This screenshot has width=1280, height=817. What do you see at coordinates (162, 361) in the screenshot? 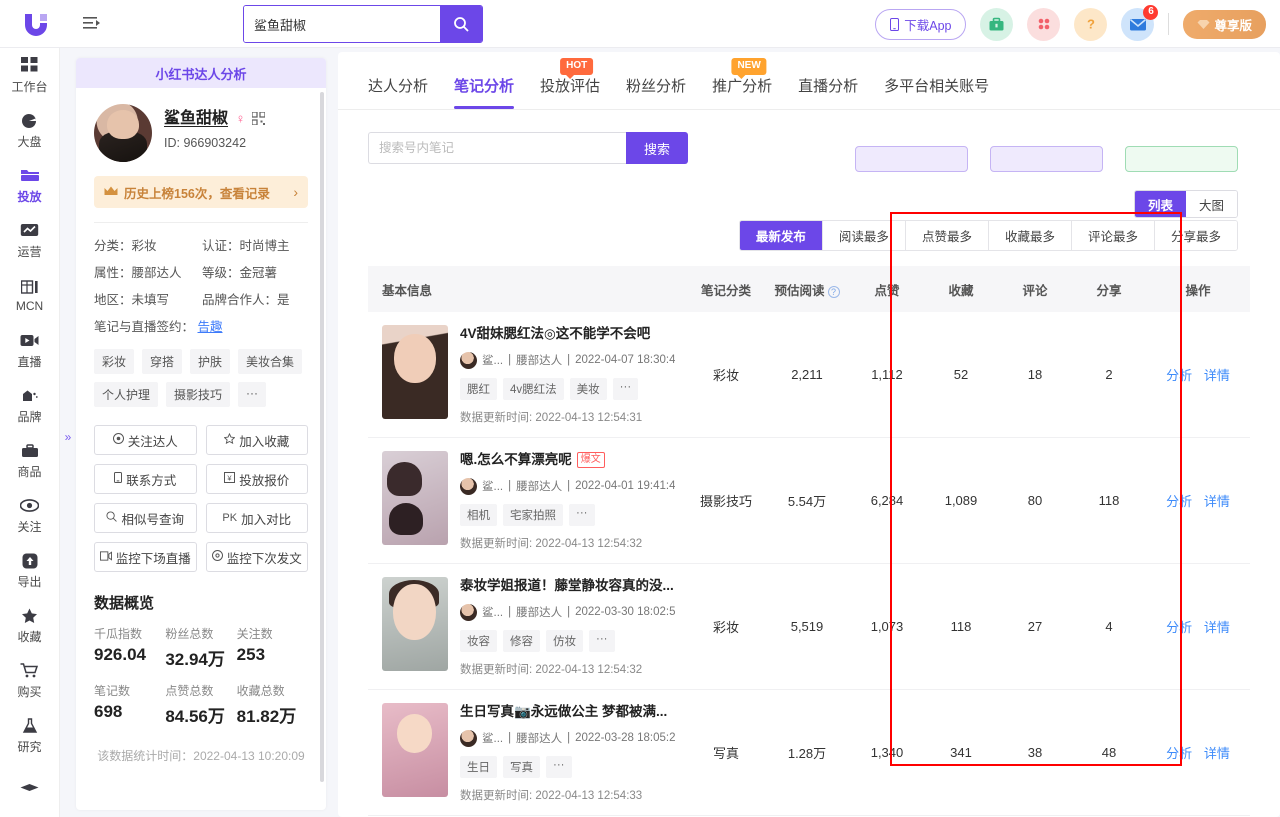
I see `tag: 穿搭` at bounding box center [162, 361].